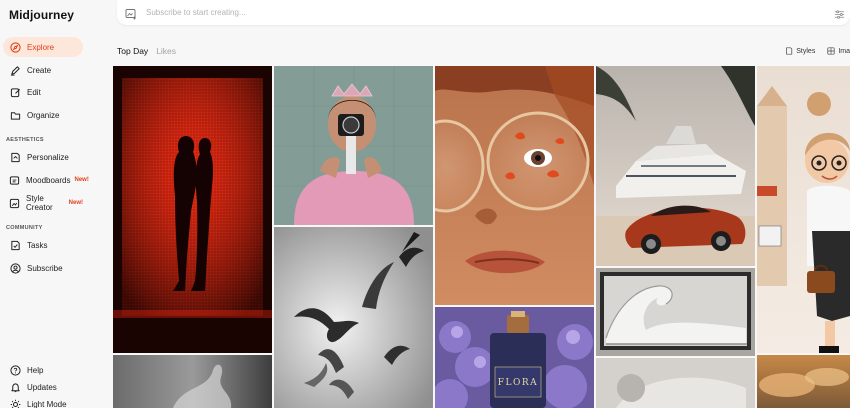 The height and width of the screenshot is (408, 850). What do you see at coordinates (166, 51) in the screenshot?
I see `tab-likes: Likes` at bounding box center [166, 51].